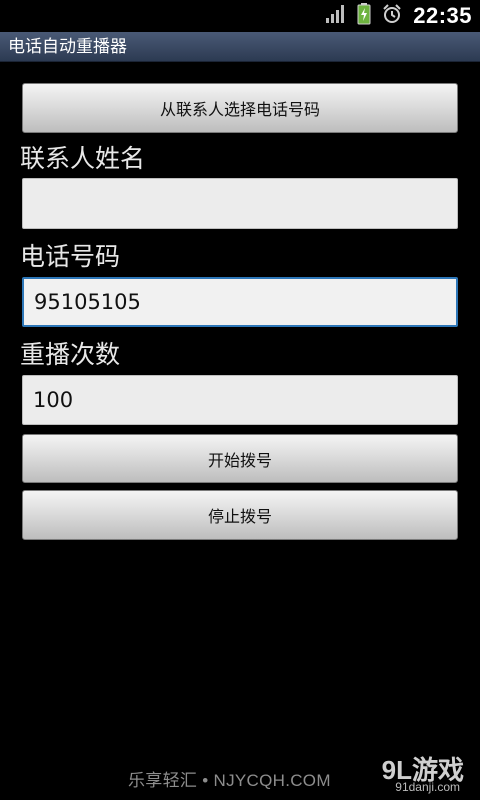 The image size is (480, 800). I want to click on redial-count-label: 重播次数, so click(70, 354).